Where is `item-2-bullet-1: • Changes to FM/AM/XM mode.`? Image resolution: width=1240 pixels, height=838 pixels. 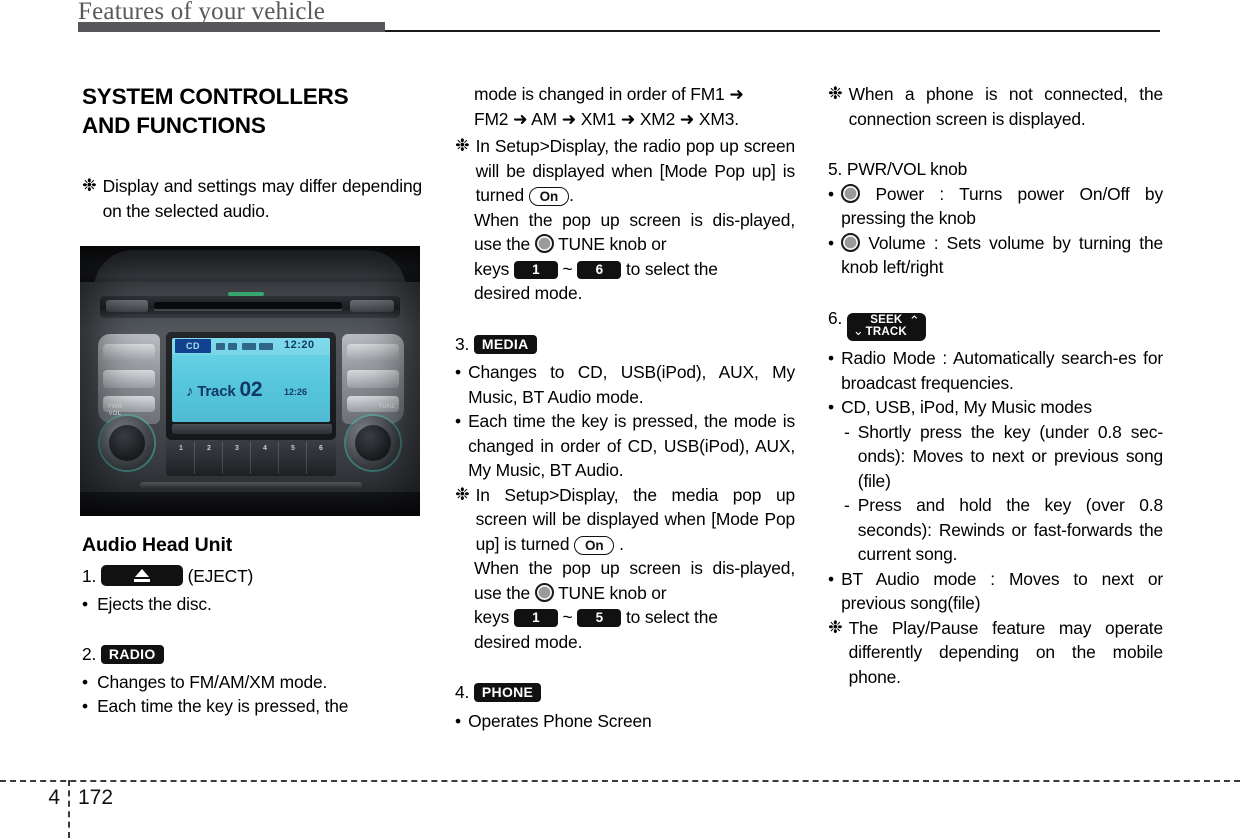
item-2-bullet-1: • Changes to FM/AM/XM mode. is located at coordinates (252, 682).